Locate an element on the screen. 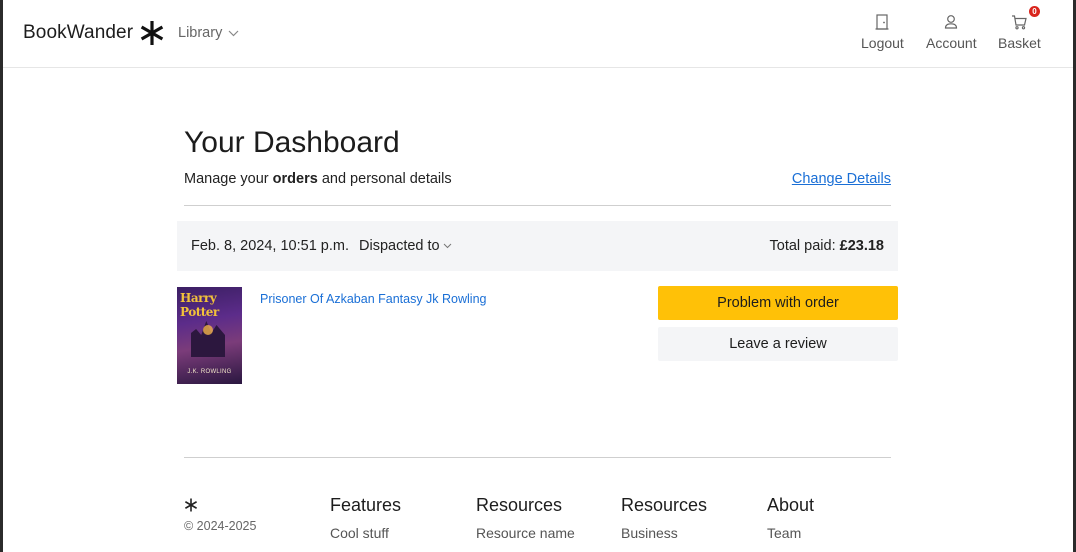 The image size is (1076, 552). brand-logo: BookWander is located at coordinates (94, 33).